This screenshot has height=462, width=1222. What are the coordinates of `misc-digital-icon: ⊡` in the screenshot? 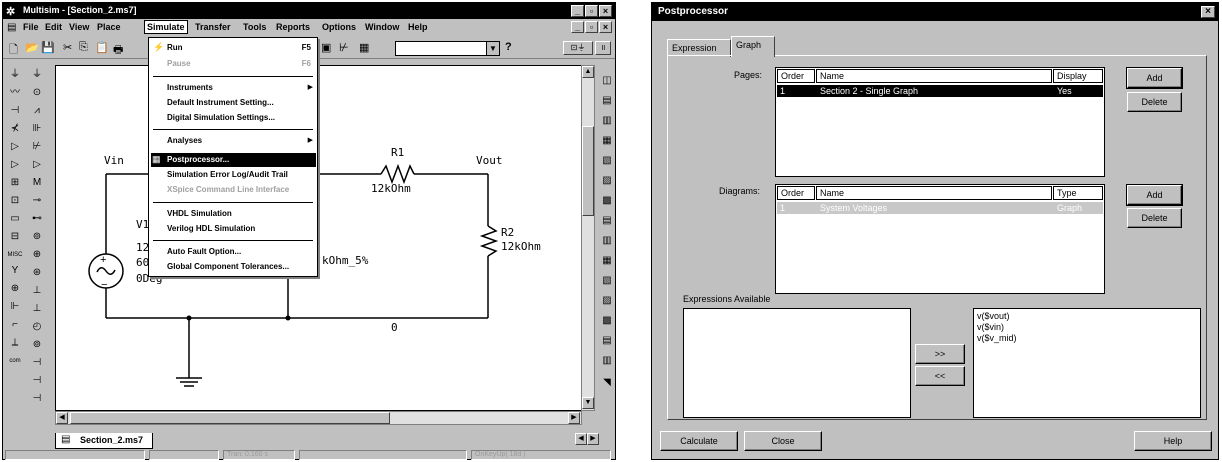 It's located at (15, 201).